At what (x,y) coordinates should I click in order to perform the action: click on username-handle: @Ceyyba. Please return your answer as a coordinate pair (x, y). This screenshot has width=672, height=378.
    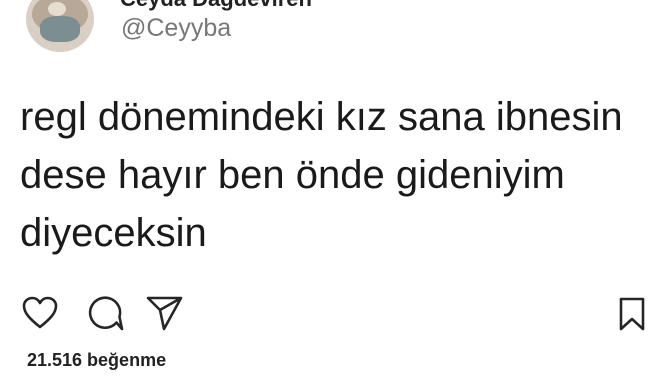
    Looking at the image, I should click on (176, 28).